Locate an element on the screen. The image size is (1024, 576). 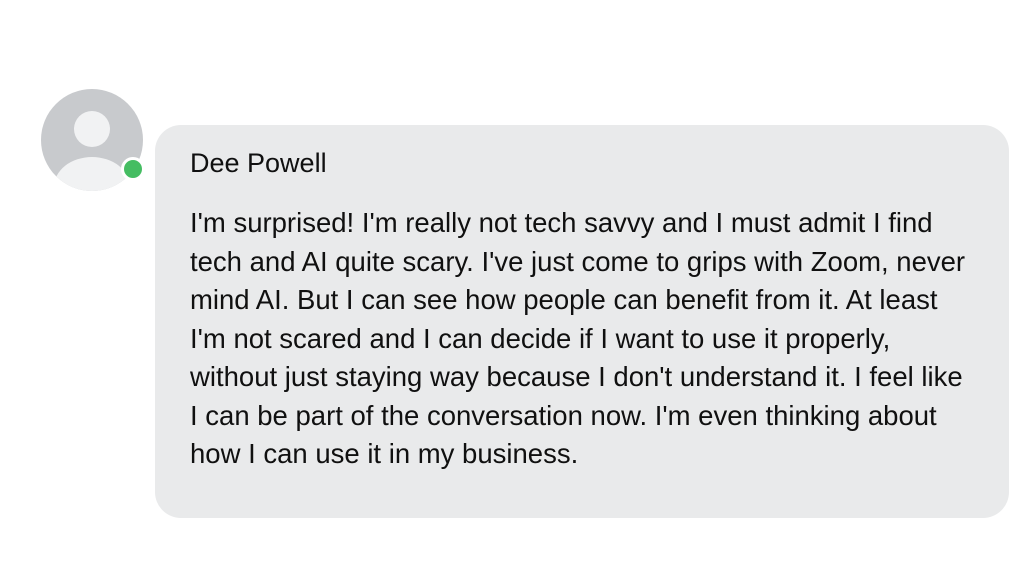
online-status-icon is located at coordinates (133, 169).